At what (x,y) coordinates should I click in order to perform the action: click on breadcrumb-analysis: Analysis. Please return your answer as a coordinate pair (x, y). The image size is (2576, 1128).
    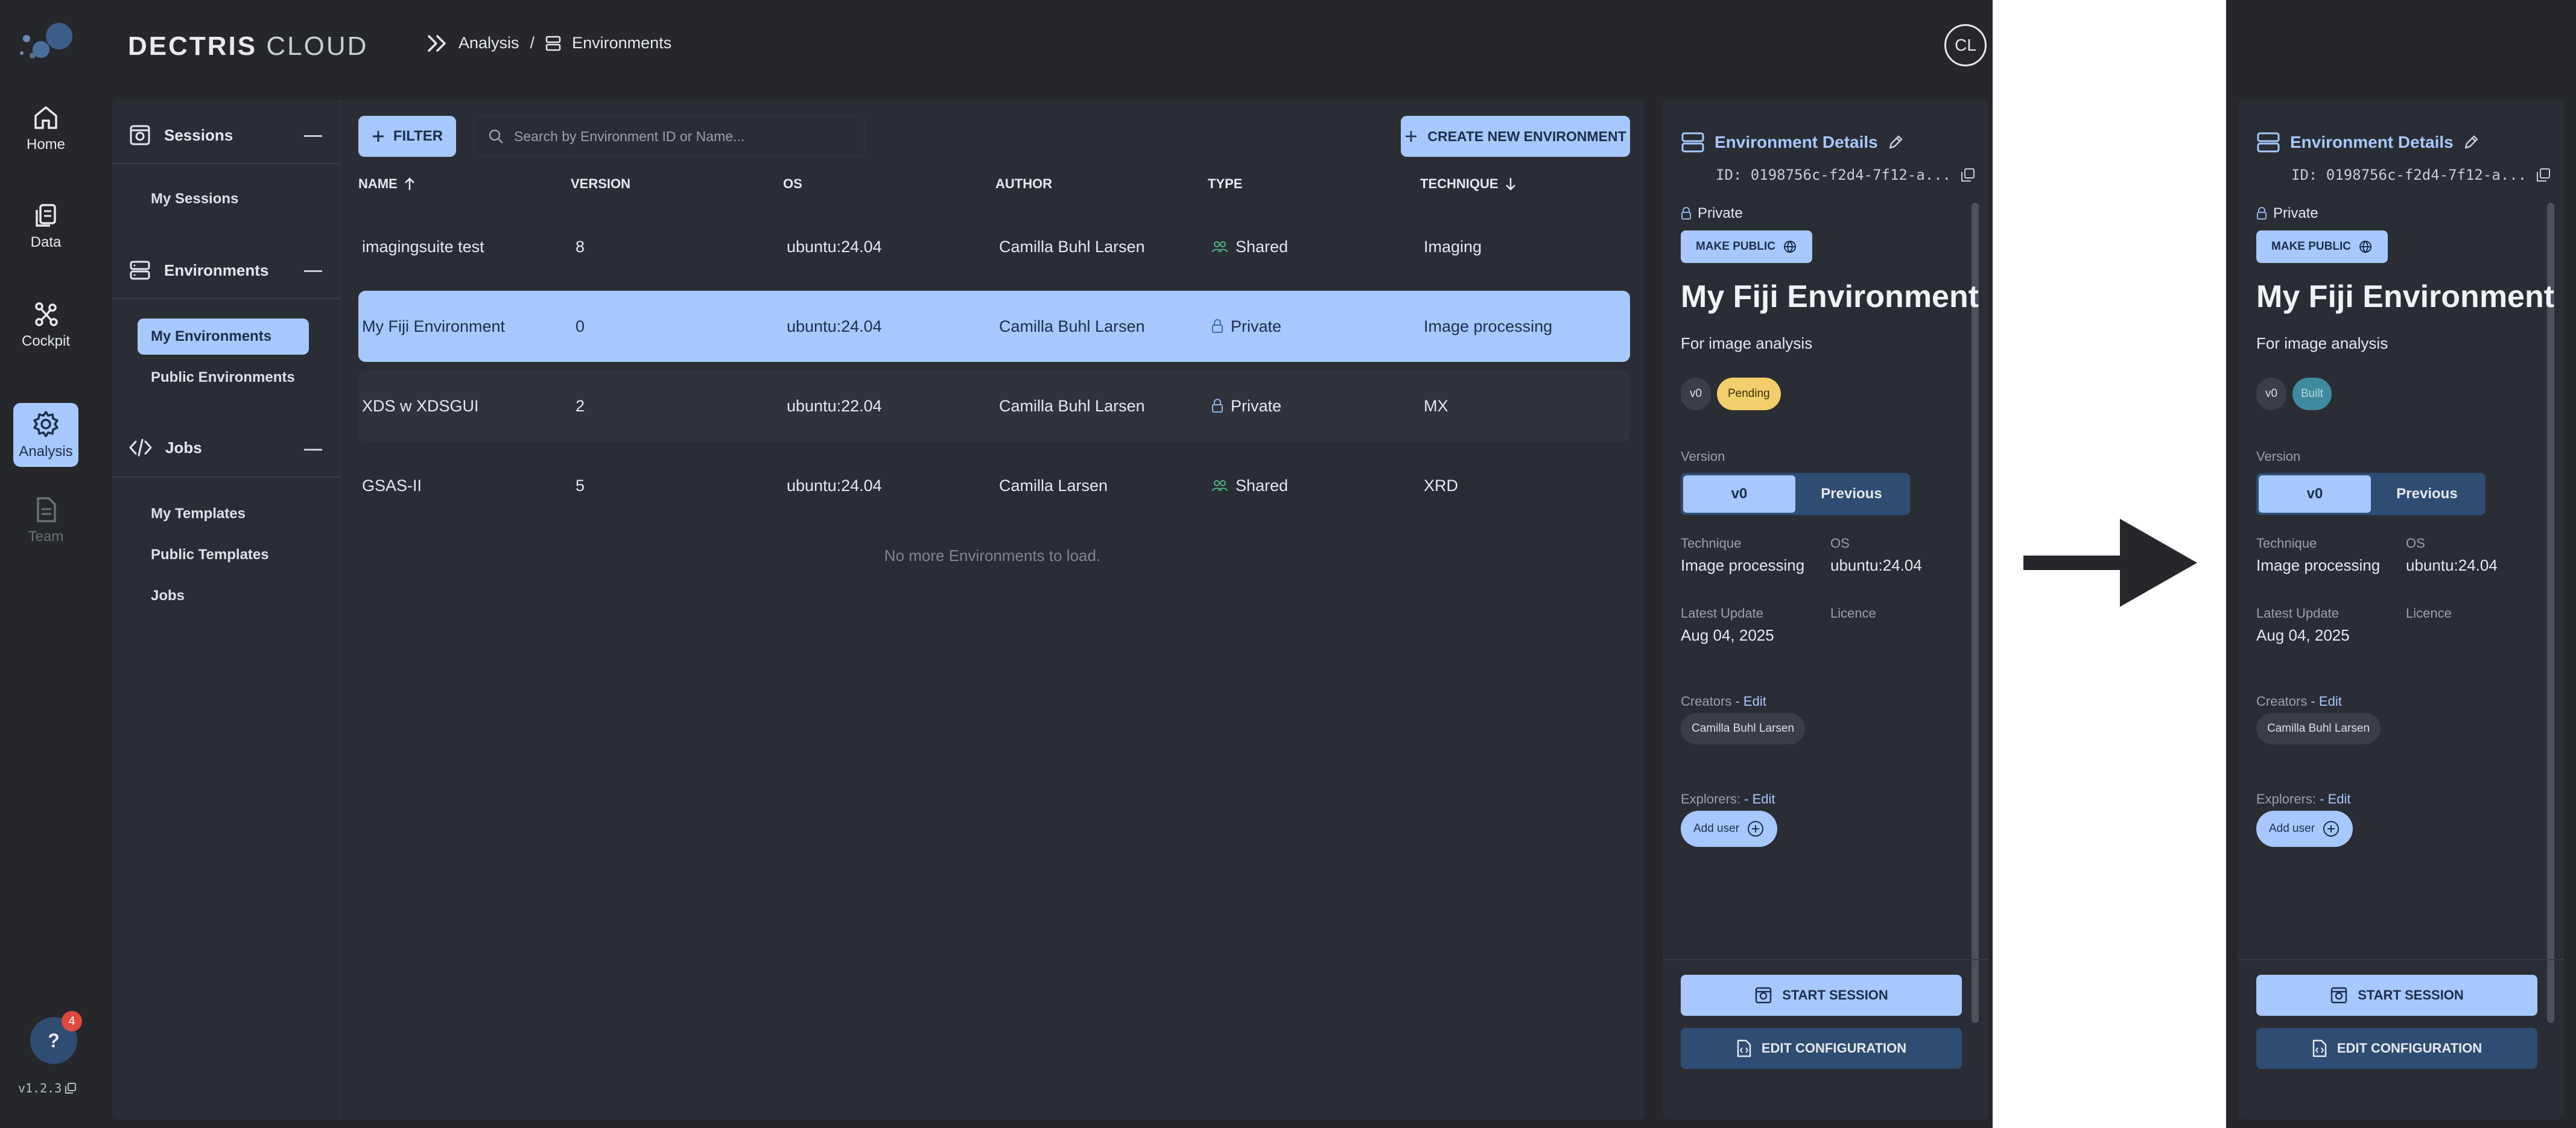
    Looking at the image, I should click on (488, 43).